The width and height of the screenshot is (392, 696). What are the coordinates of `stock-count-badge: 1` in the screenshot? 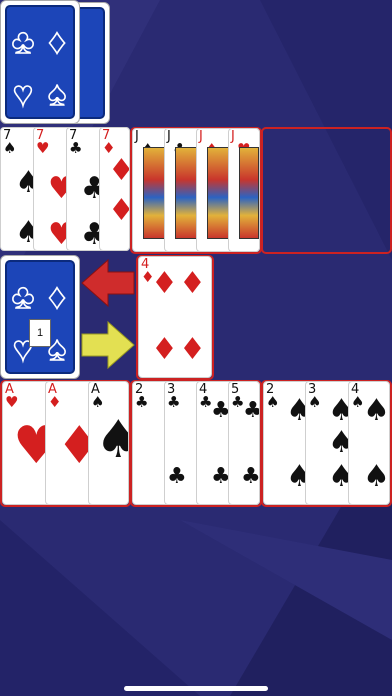 It's located at (40, 333).